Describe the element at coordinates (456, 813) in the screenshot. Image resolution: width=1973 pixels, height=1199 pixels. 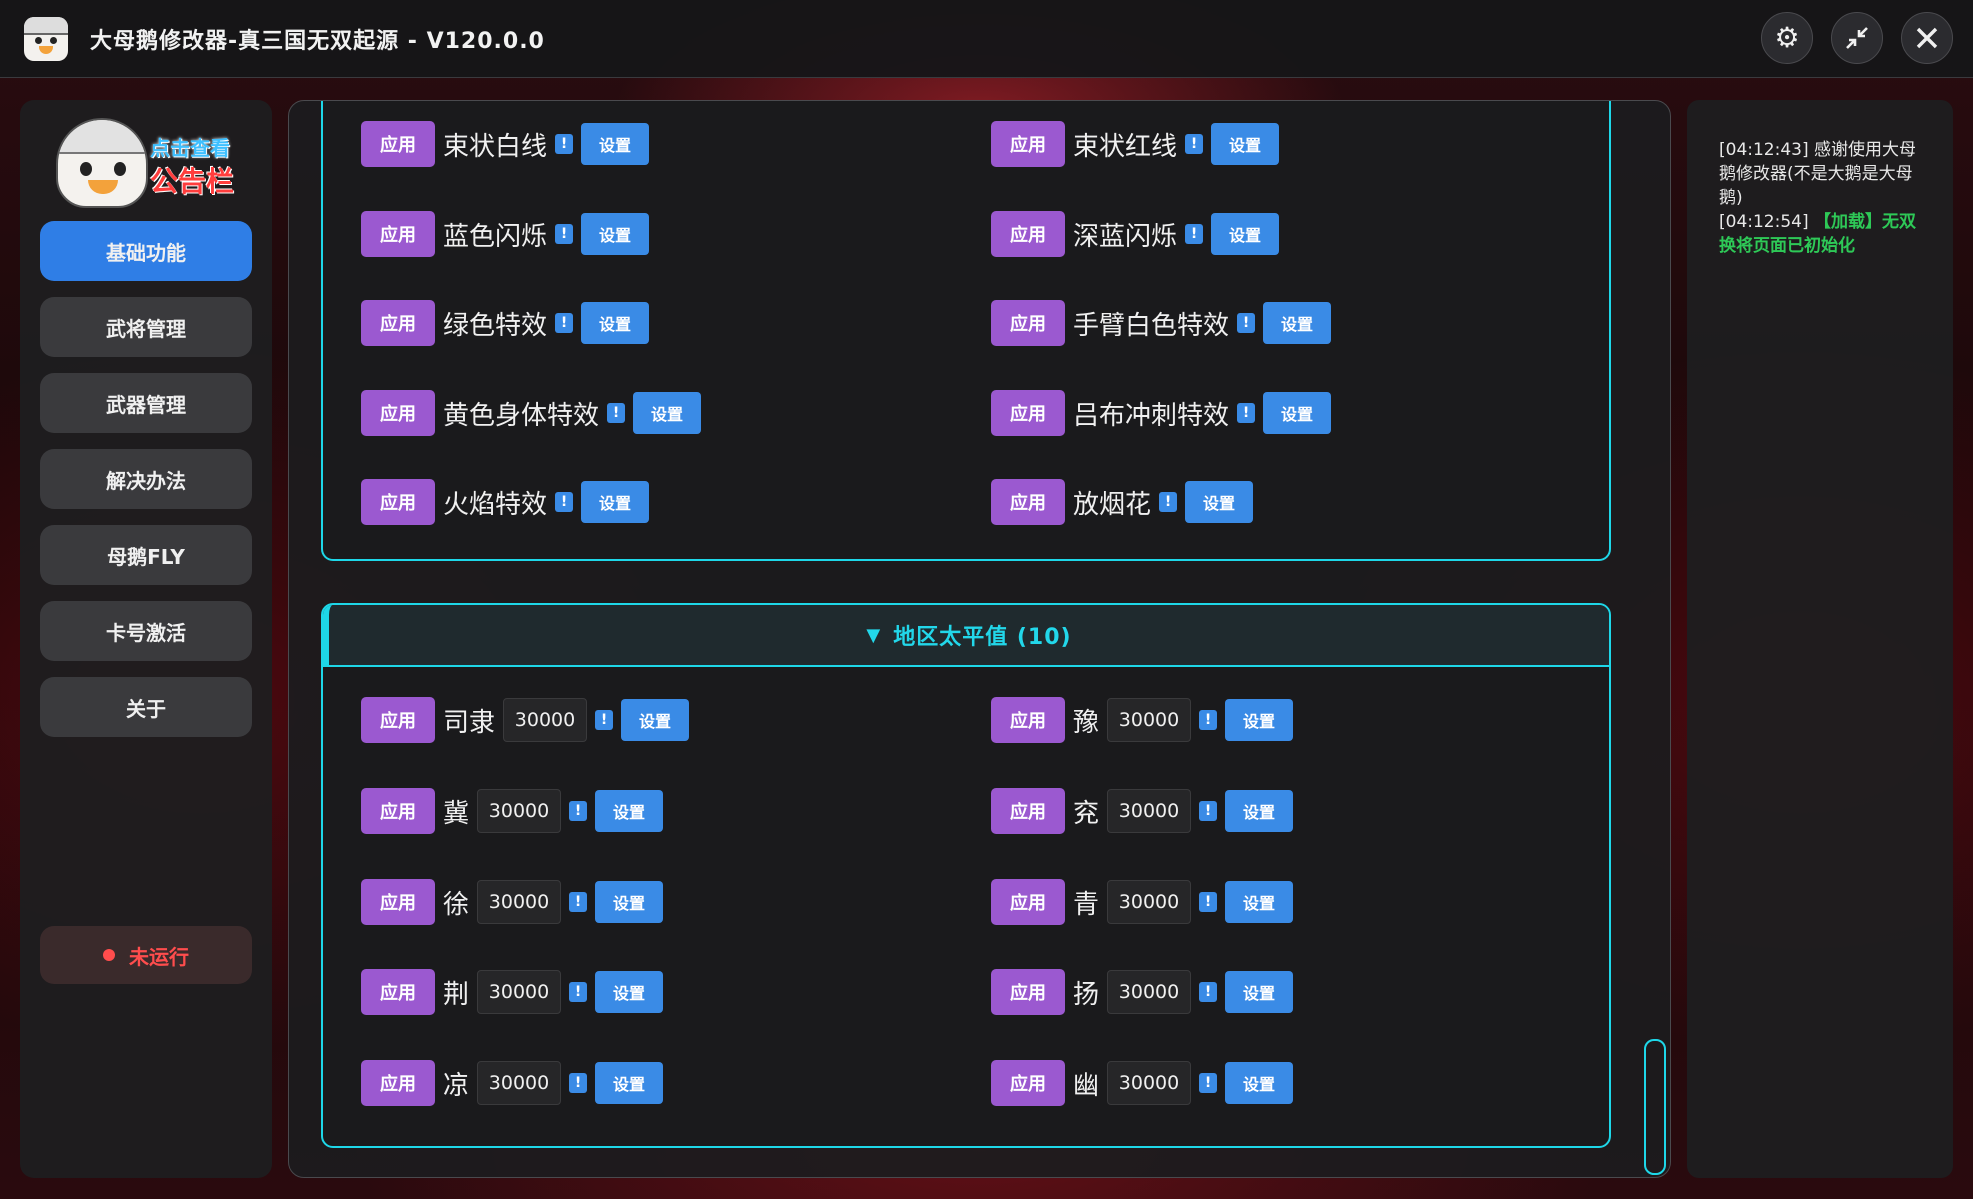
I see `row-label: 冀` at that location.